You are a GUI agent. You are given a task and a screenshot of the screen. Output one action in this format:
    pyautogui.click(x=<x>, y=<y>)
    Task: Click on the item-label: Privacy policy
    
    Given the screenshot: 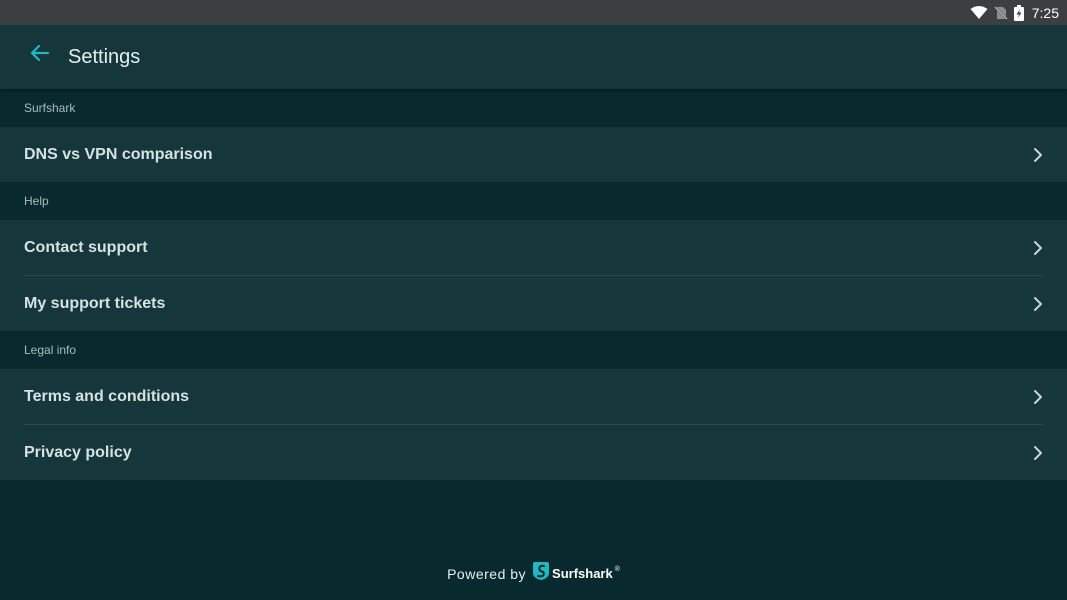 What is the action you would take?
    pyautogui.click(x=78, y=452)
    